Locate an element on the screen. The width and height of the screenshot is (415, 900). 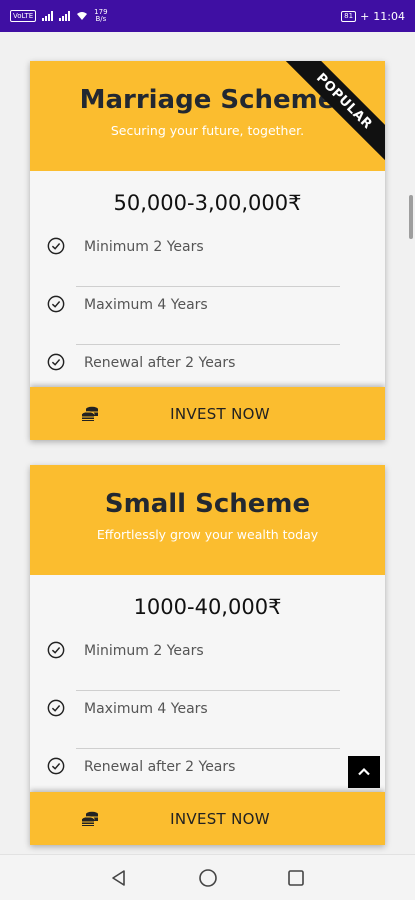
volte-badge: VoLTE is located at coordinates (23, 16).